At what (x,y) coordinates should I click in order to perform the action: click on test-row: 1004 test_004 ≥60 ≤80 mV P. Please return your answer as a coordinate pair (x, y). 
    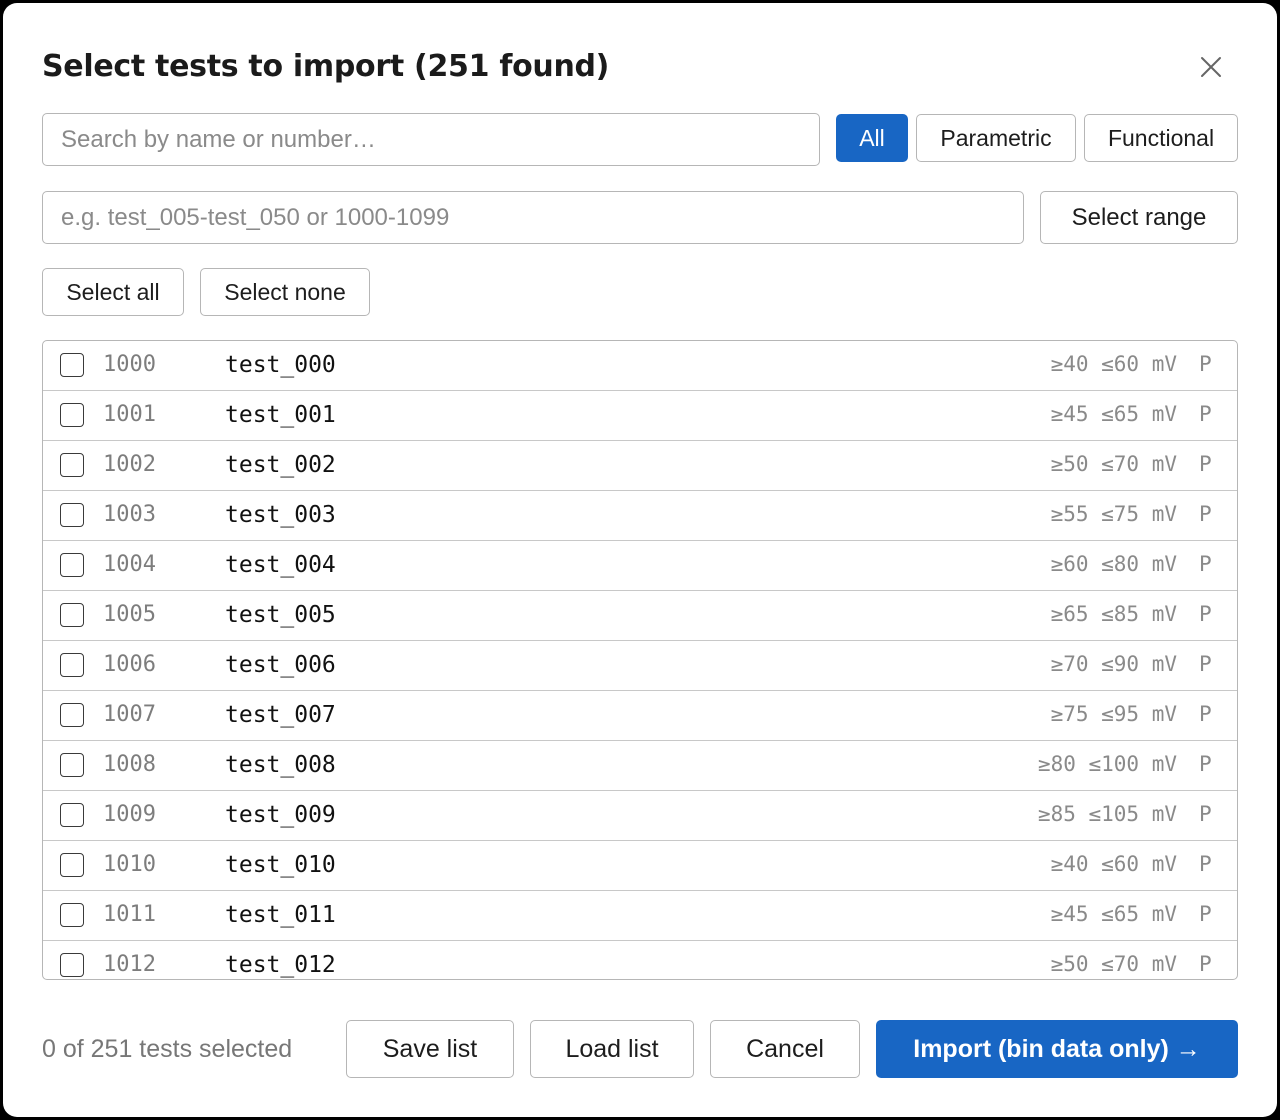
    Looking at the image, I should click on (640, 566).